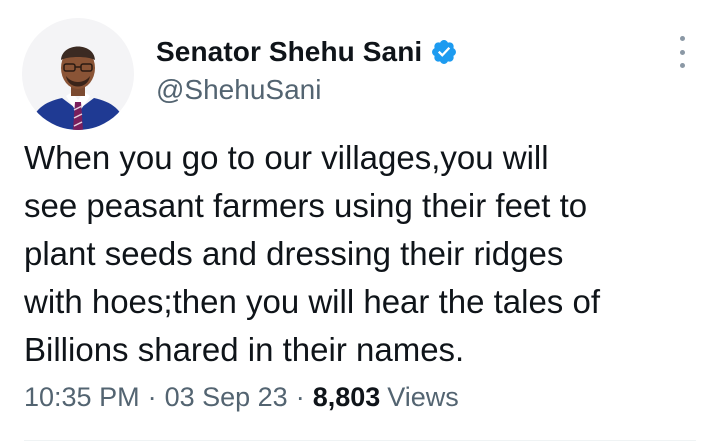  Describe the element at coordinates (226, 397) in the screenshot. I see `tweet-date: 03 Sep 23` at that location.